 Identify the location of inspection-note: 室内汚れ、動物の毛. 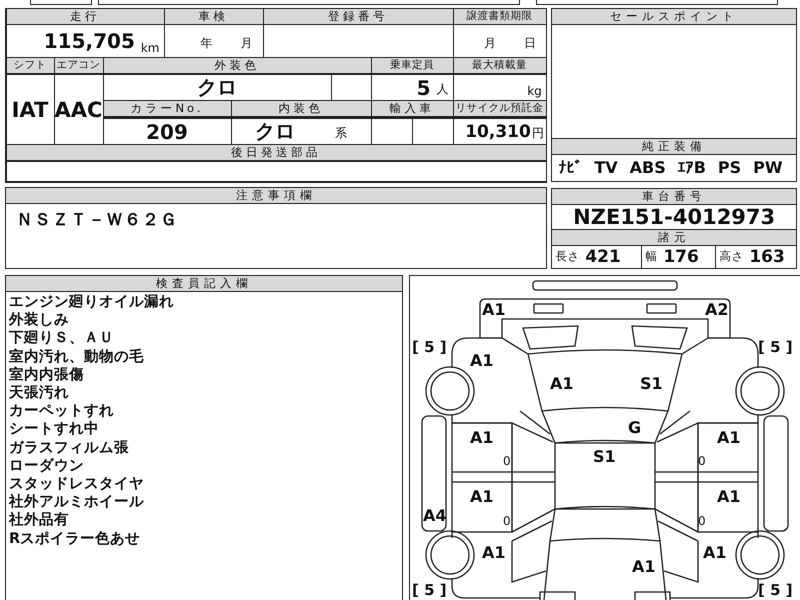
(77, 357).